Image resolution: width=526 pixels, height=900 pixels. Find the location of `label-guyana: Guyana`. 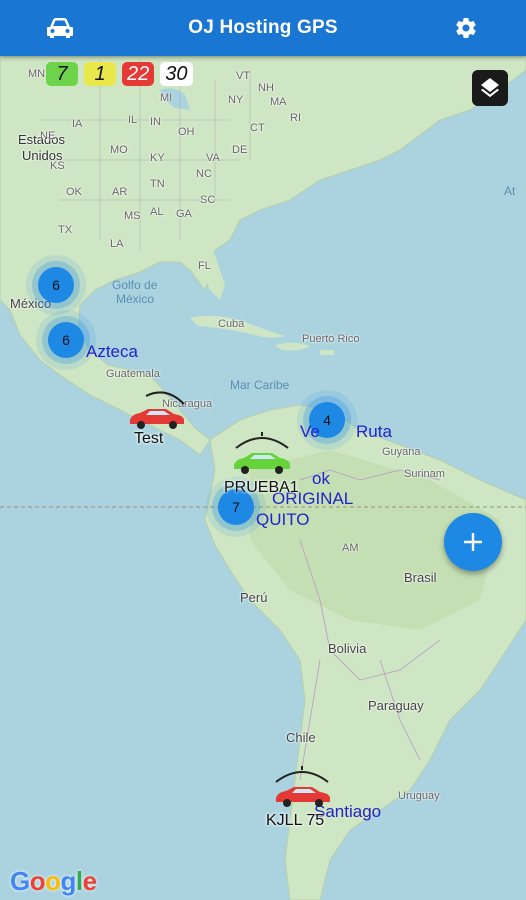

label-guyana: Guyana is located at coordinates (401, 452).